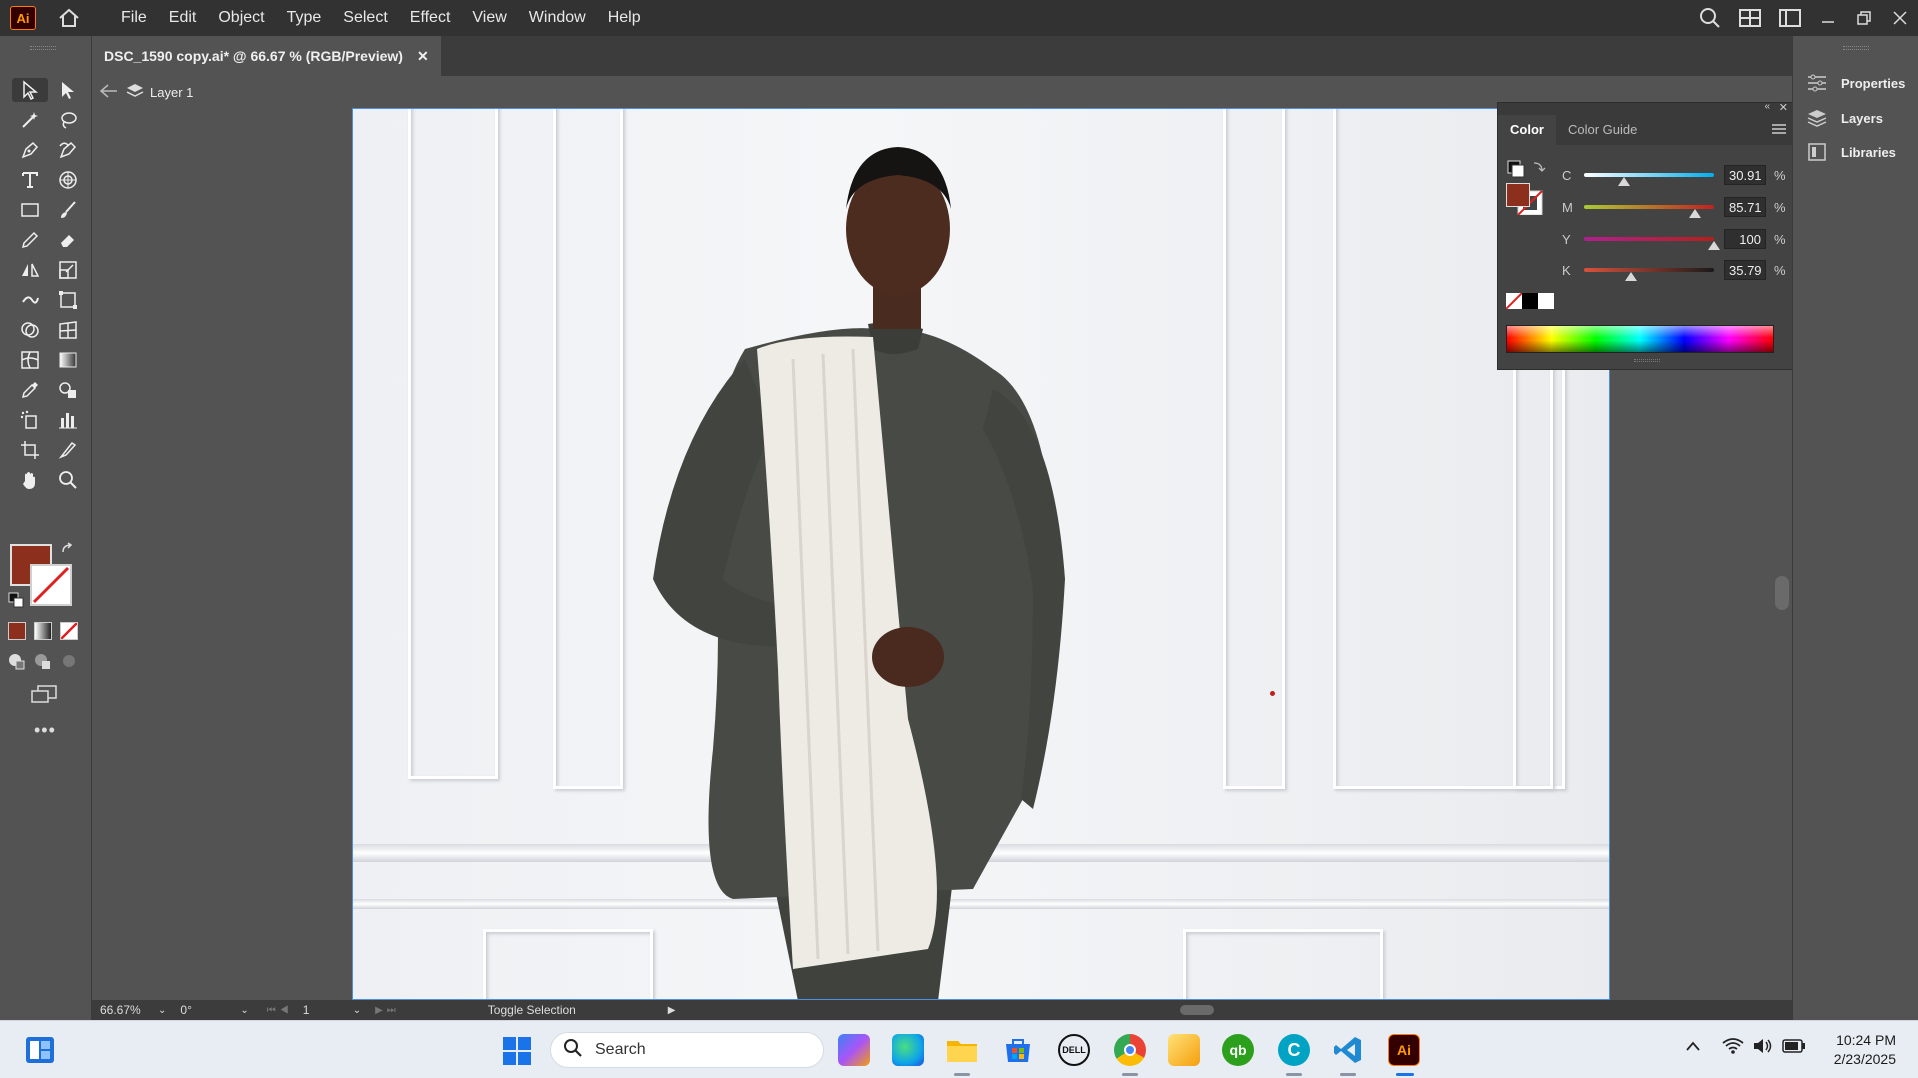 The height and width of the screenshot is (1078, 1918). Describe the element at coordinates (30, 240) in the screenshot. I see `pencil-tool-icon` at that location.